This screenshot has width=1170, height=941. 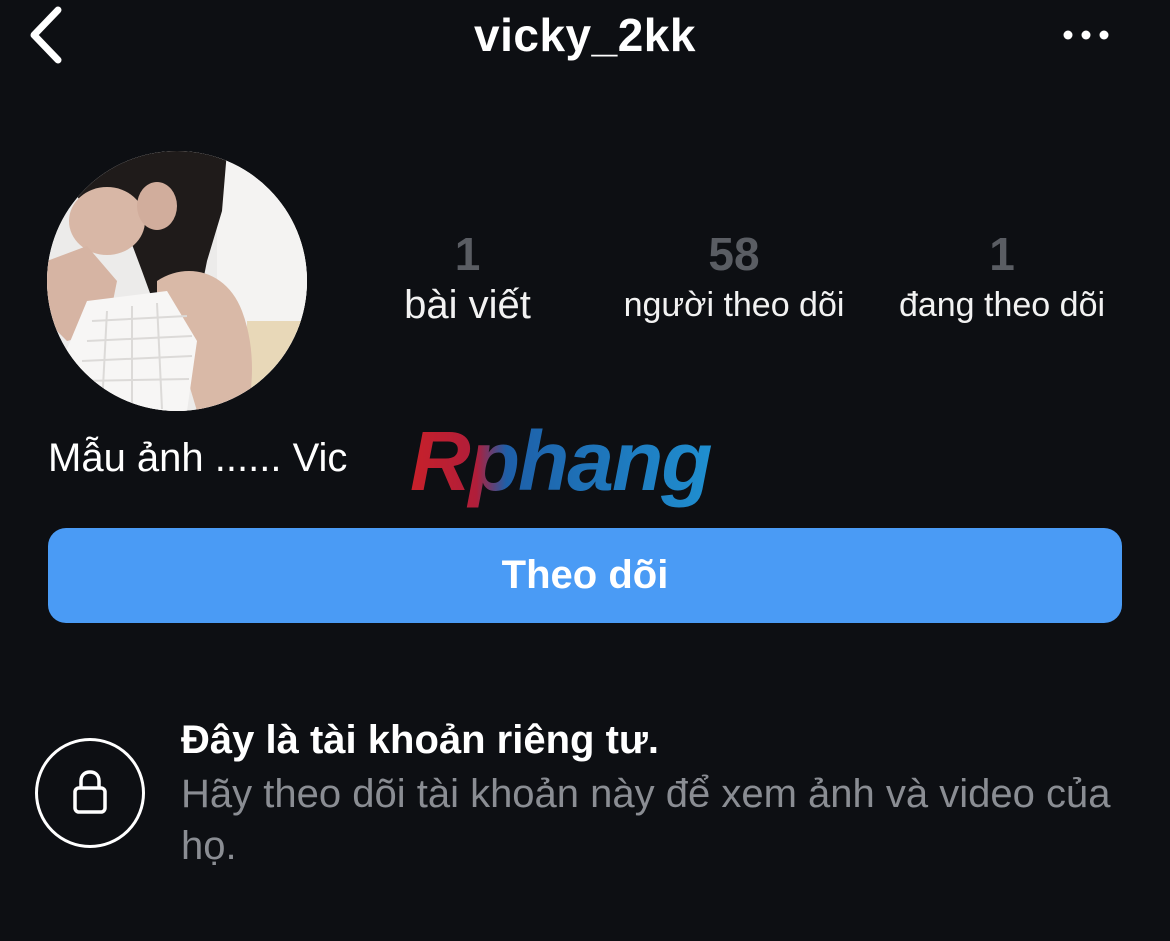 I want to click on top-navigation-bar: vicky_2kk, so click(x=585, y=40).